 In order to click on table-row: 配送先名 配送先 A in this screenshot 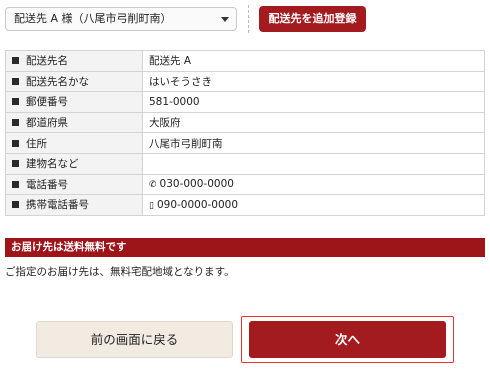, I will do `click(245, 61)`.